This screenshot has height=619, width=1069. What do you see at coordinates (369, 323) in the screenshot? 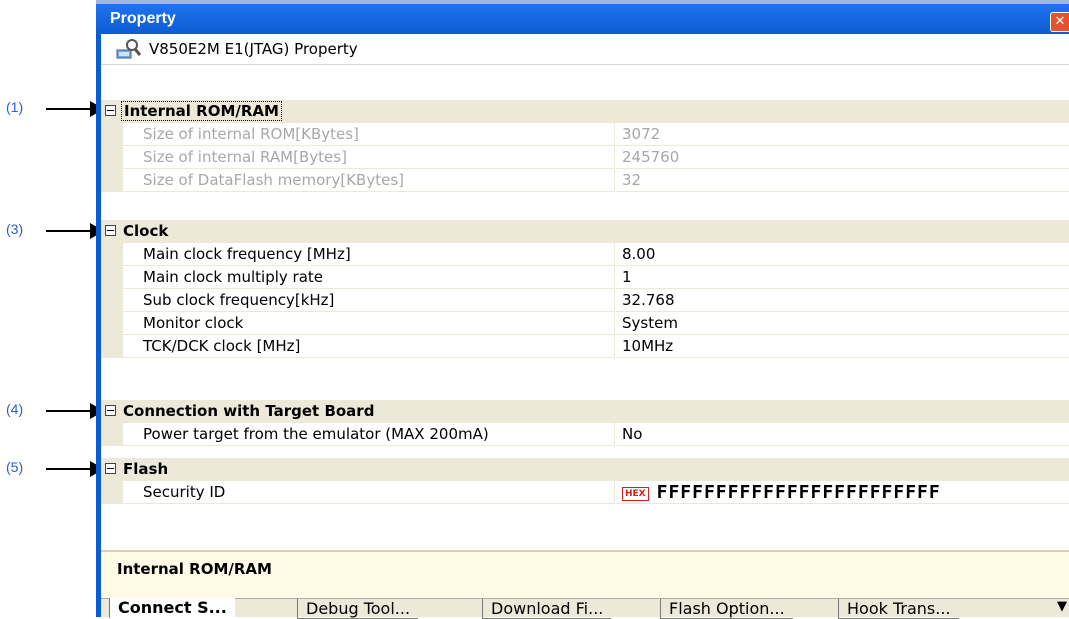
I see `property-name: Monitor clock` at bounding box center [369, 323].